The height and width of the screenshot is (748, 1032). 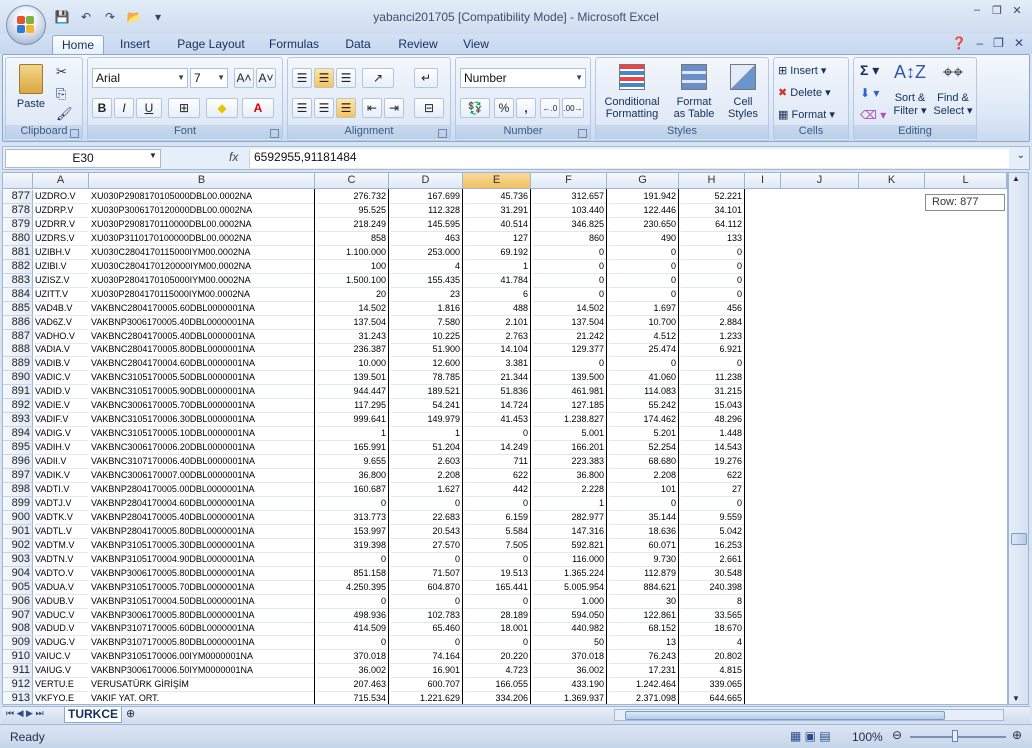 What do you see at coordinates (61, 197) in the screenshot?
I see `table-cell: UZDRO.V` at bounding box center [61, 197].